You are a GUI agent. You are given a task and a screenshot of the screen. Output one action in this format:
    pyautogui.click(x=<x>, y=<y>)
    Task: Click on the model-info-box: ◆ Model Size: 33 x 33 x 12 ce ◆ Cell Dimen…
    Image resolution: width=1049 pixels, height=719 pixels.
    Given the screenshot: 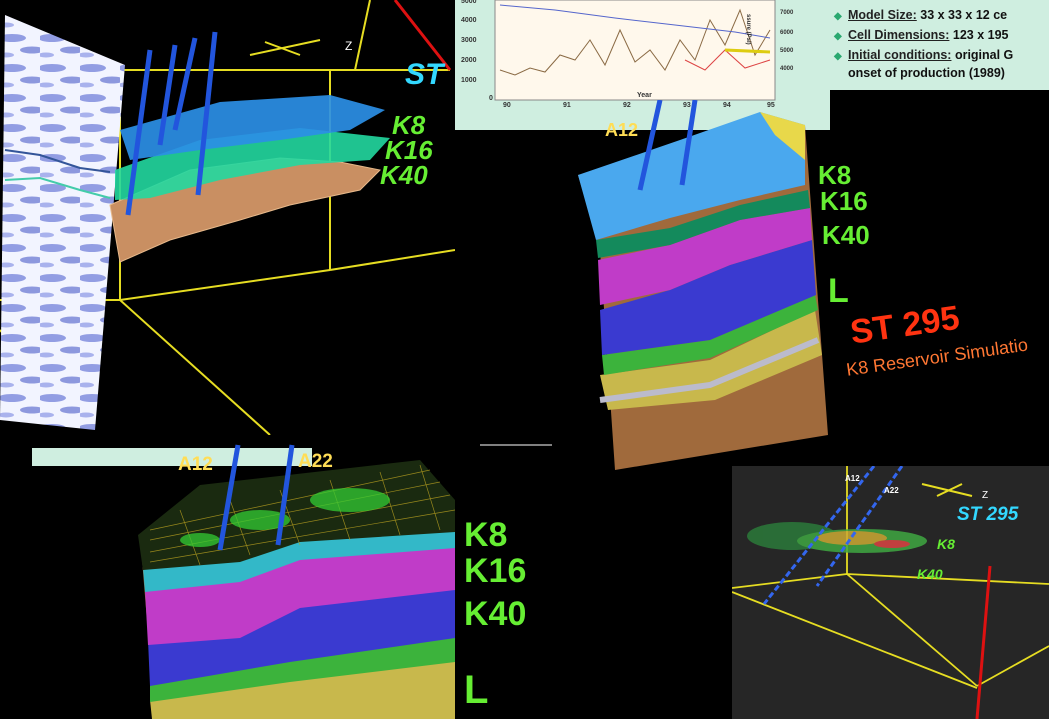 What is the action you would take?
    pyautogui.click(x=939, y=45)
    